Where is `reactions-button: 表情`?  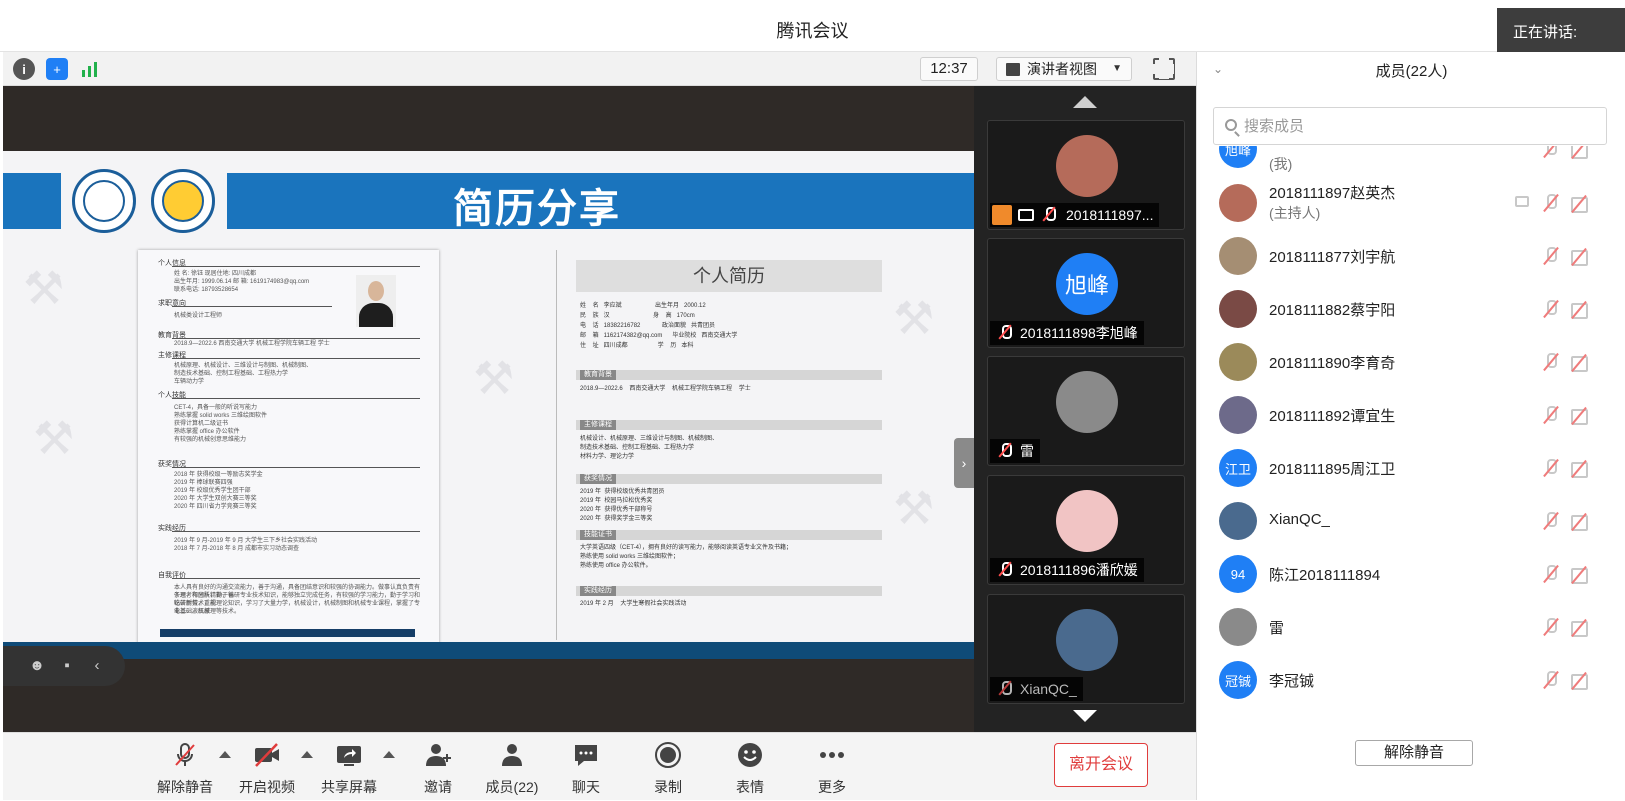 reactions-button: 表情 is located at coordinates (750, 767).